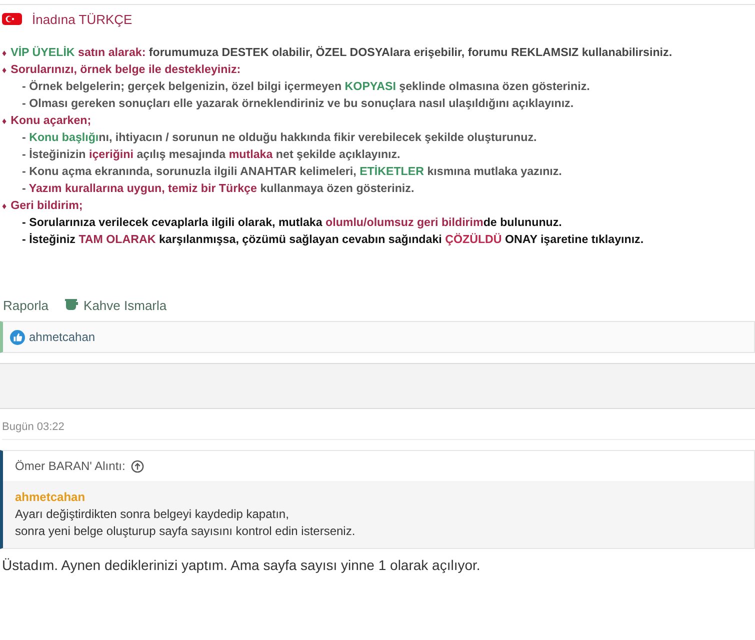 Image resolution: width=755 pixels, height=640 pixels. Describe the element at coordinates (17, 337) in the screenshot. I see `like-icon` at that location.